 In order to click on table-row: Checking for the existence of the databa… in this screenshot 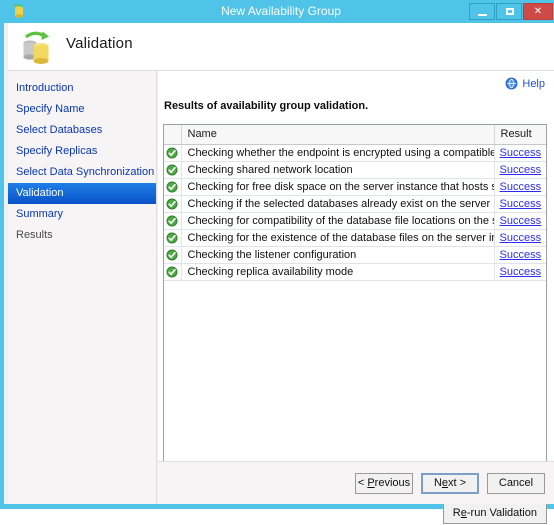, I will do `click(355, 238)`.